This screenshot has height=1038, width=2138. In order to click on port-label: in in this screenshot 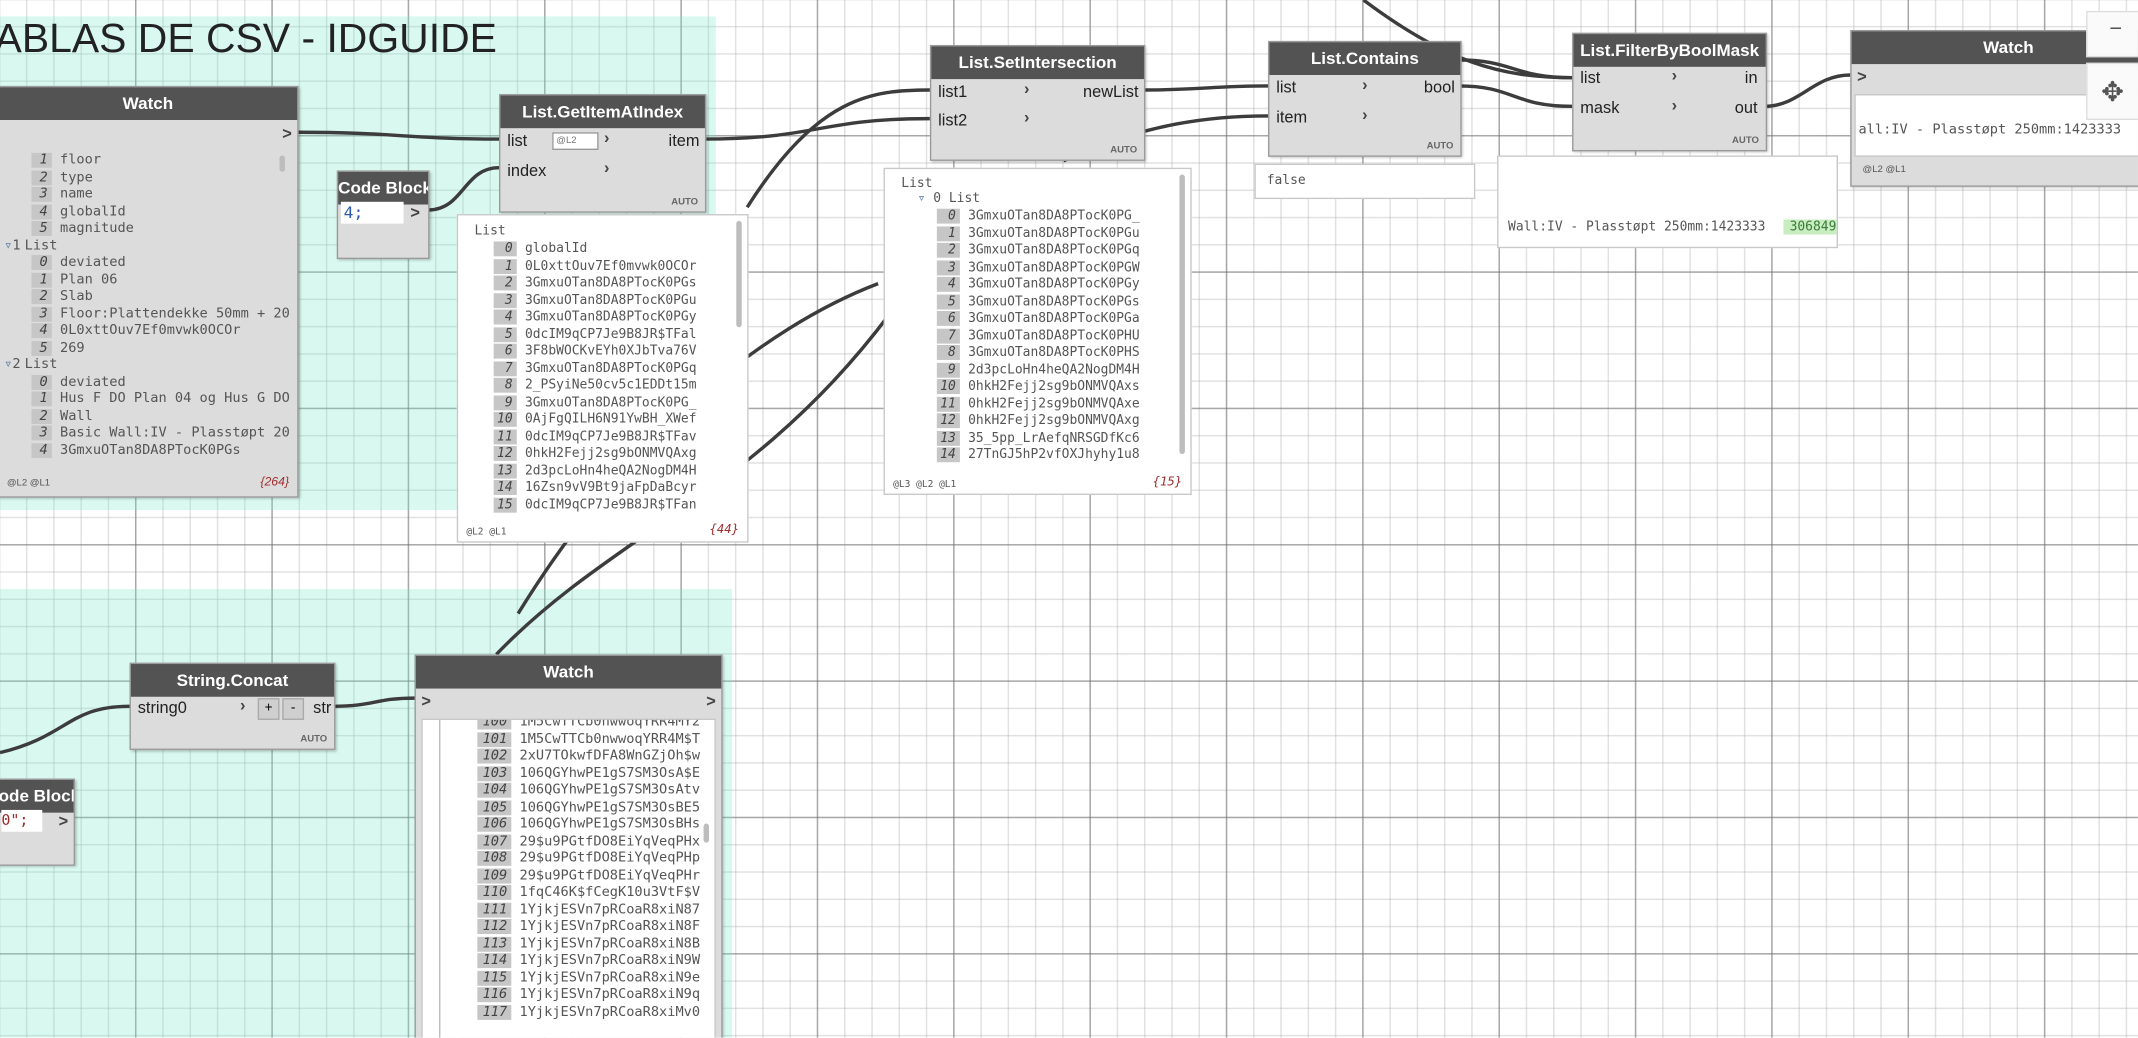, I will do `click(1751, 78)`.